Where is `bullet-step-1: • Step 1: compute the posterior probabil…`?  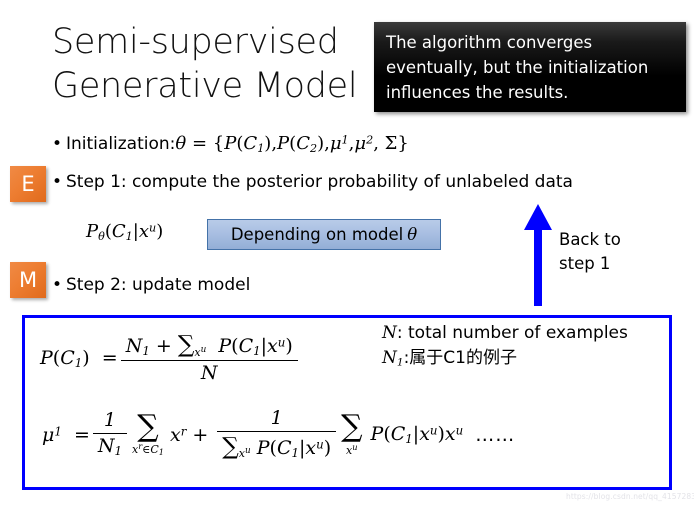
bullet-step-1: • Step 1: compute the posterior probabil… is located at coordinates (312, 182).